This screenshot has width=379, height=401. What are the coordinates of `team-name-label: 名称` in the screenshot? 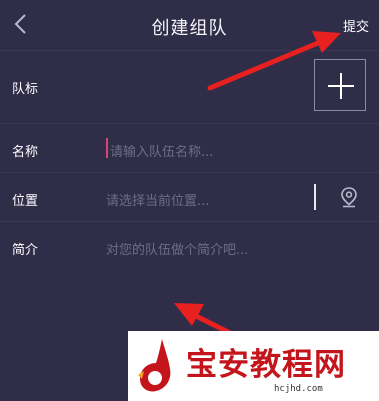 It's located at (25, 152).